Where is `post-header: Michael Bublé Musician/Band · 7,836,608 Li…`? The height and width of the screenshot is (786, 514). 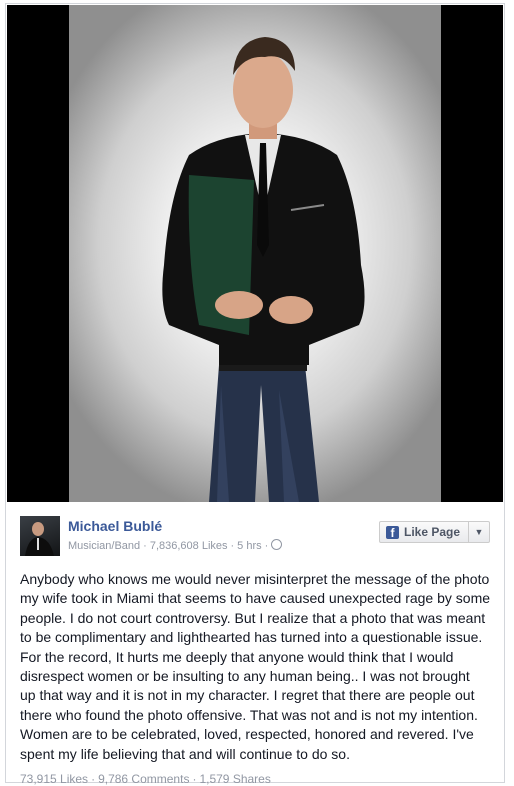 post-header: Michael Bublé Musician/Band · 7,836,608 Li… is located at coordinates (255, 536).